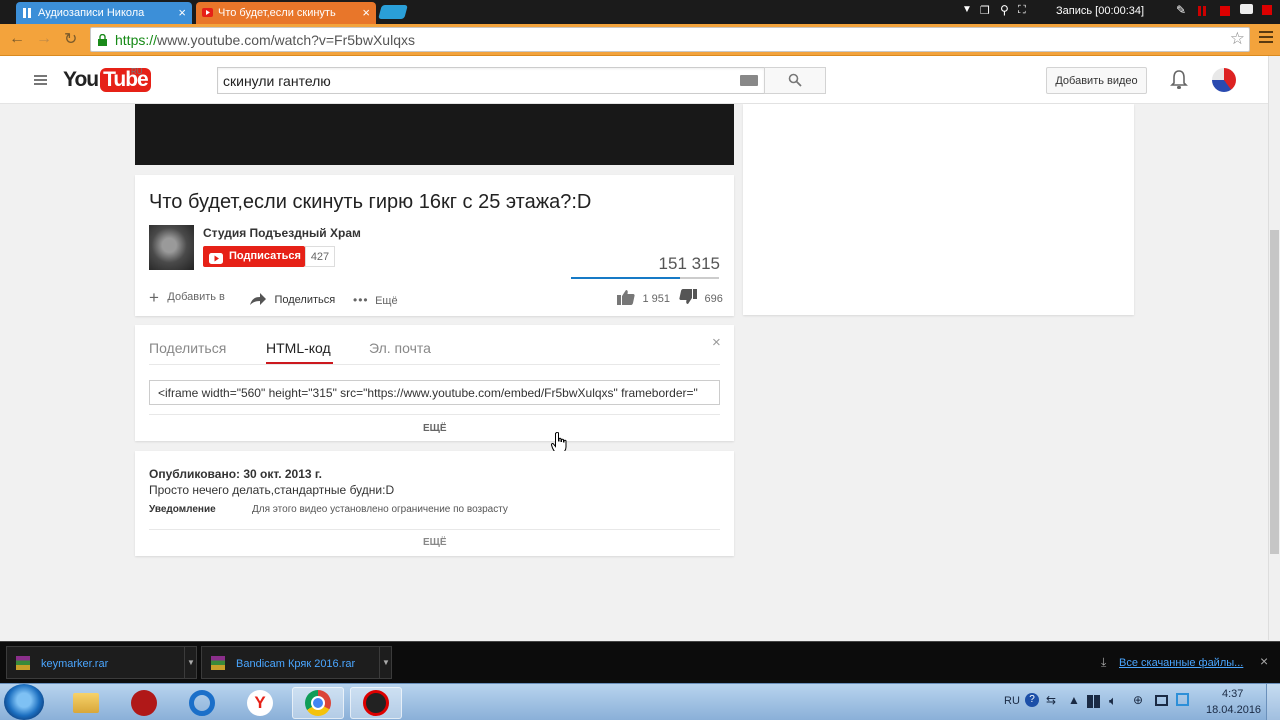  I want to click on forward-icon: →, so click(44, 39).